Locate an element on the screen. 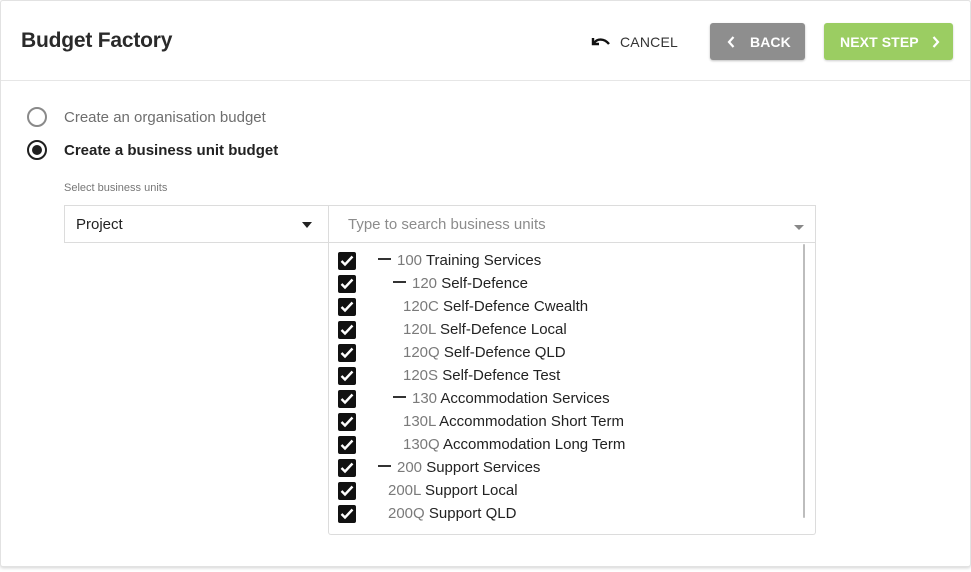  tree-item-label: 120Q Self-Defence QLD is located at coordinates (484, 353).